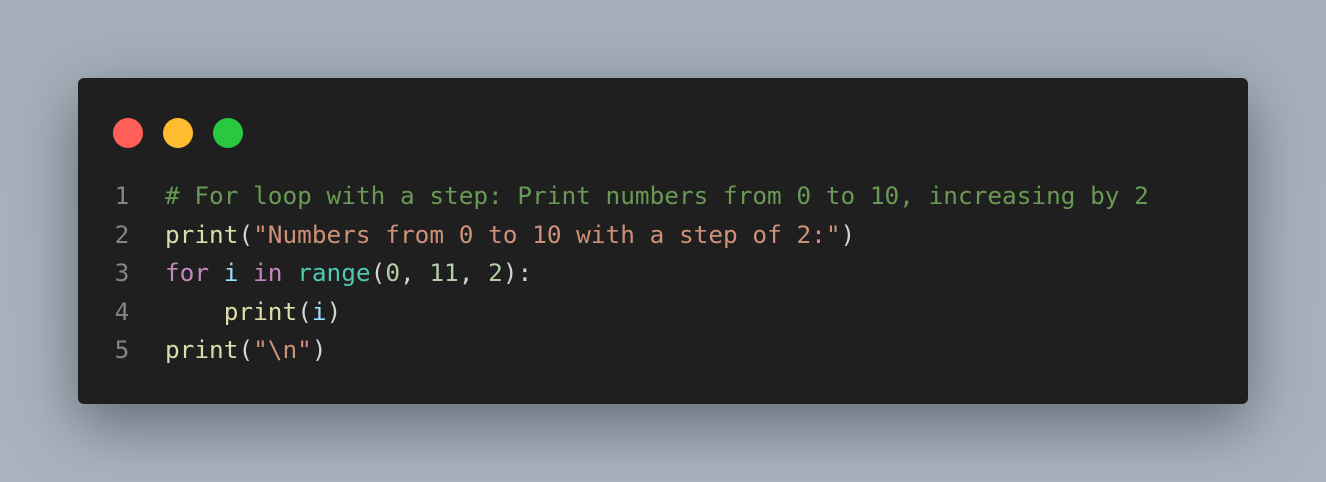  What do you see at coordinates (517, 272) in the screenshot?
I see `code-token-default: ):` at bounding box center [517, 272].